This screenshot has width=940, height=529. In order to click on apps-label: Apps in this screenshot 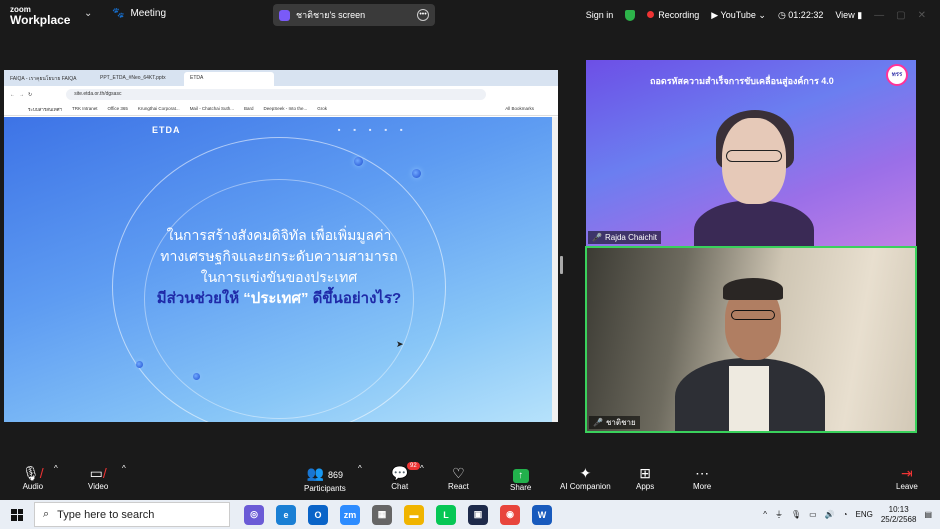, I will do `click(645, 486)`.